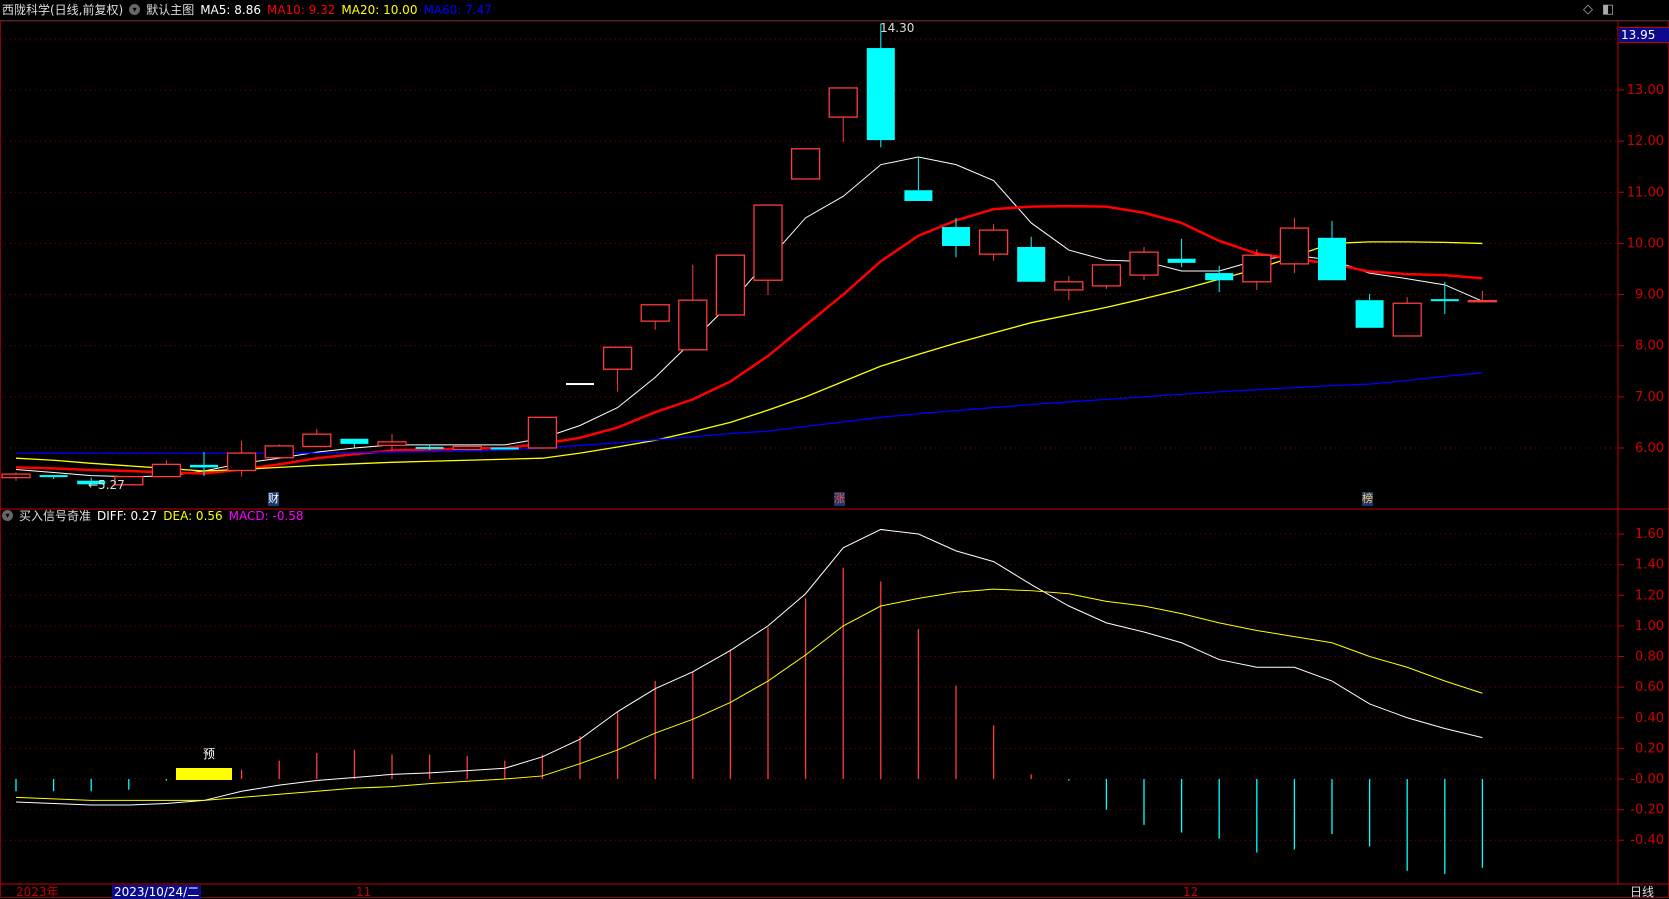  I want to click on macd-tick-label: -0.20, so click(1647, 810).